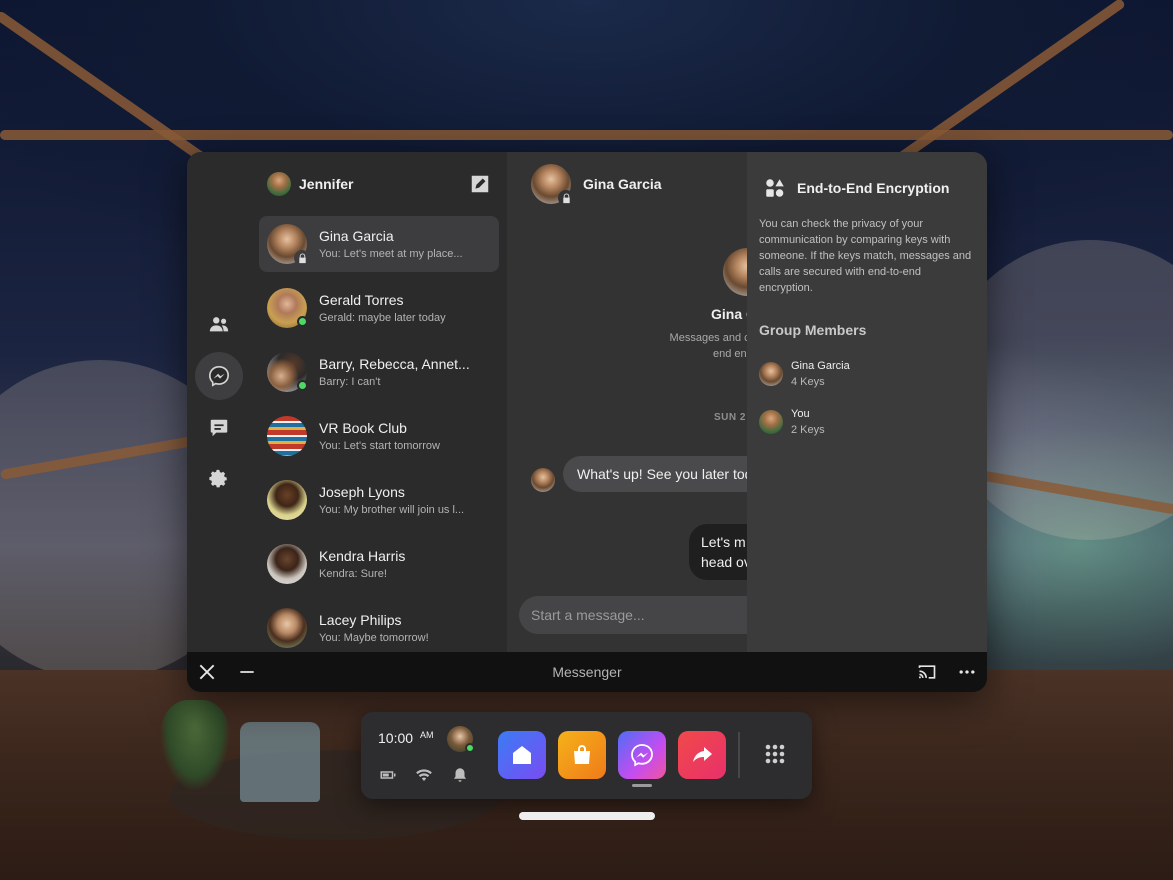  Describe the element at coordinates (195, 745) in the screenshot. I see `plant` at that location.